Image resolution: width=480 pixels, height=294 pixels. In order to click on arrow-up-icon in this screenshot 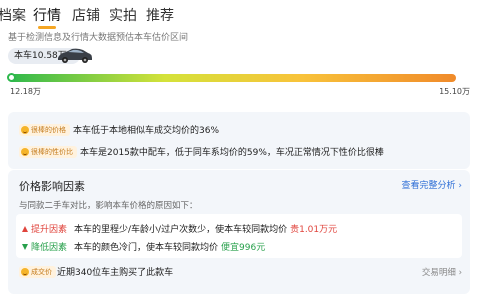, I will do `click(25, 228)`.